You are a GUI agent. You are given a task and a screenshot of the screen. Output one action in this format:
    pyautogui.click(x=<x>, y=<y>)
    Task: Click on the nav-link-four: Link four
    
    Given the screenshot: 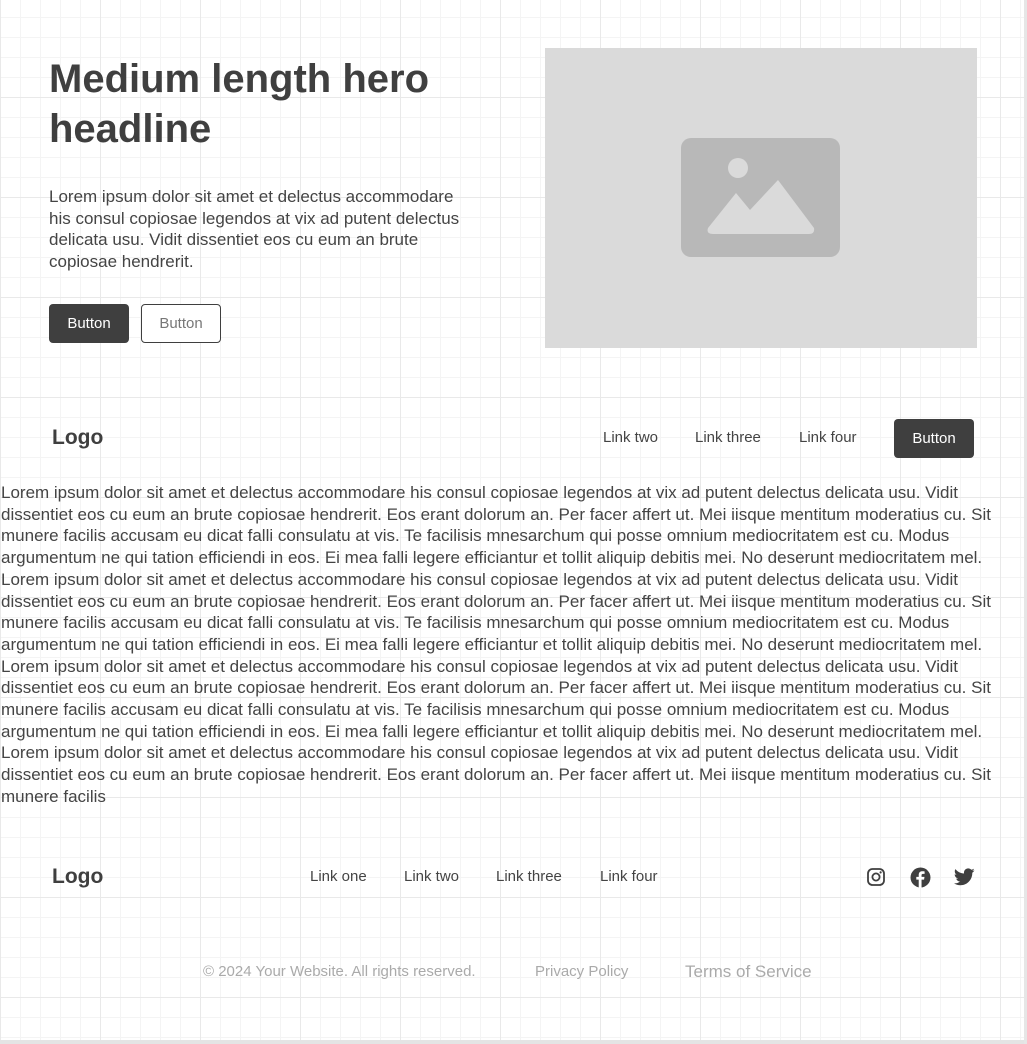 What is the action you would take?
    pyautogui.click(x=828, y=437)
    